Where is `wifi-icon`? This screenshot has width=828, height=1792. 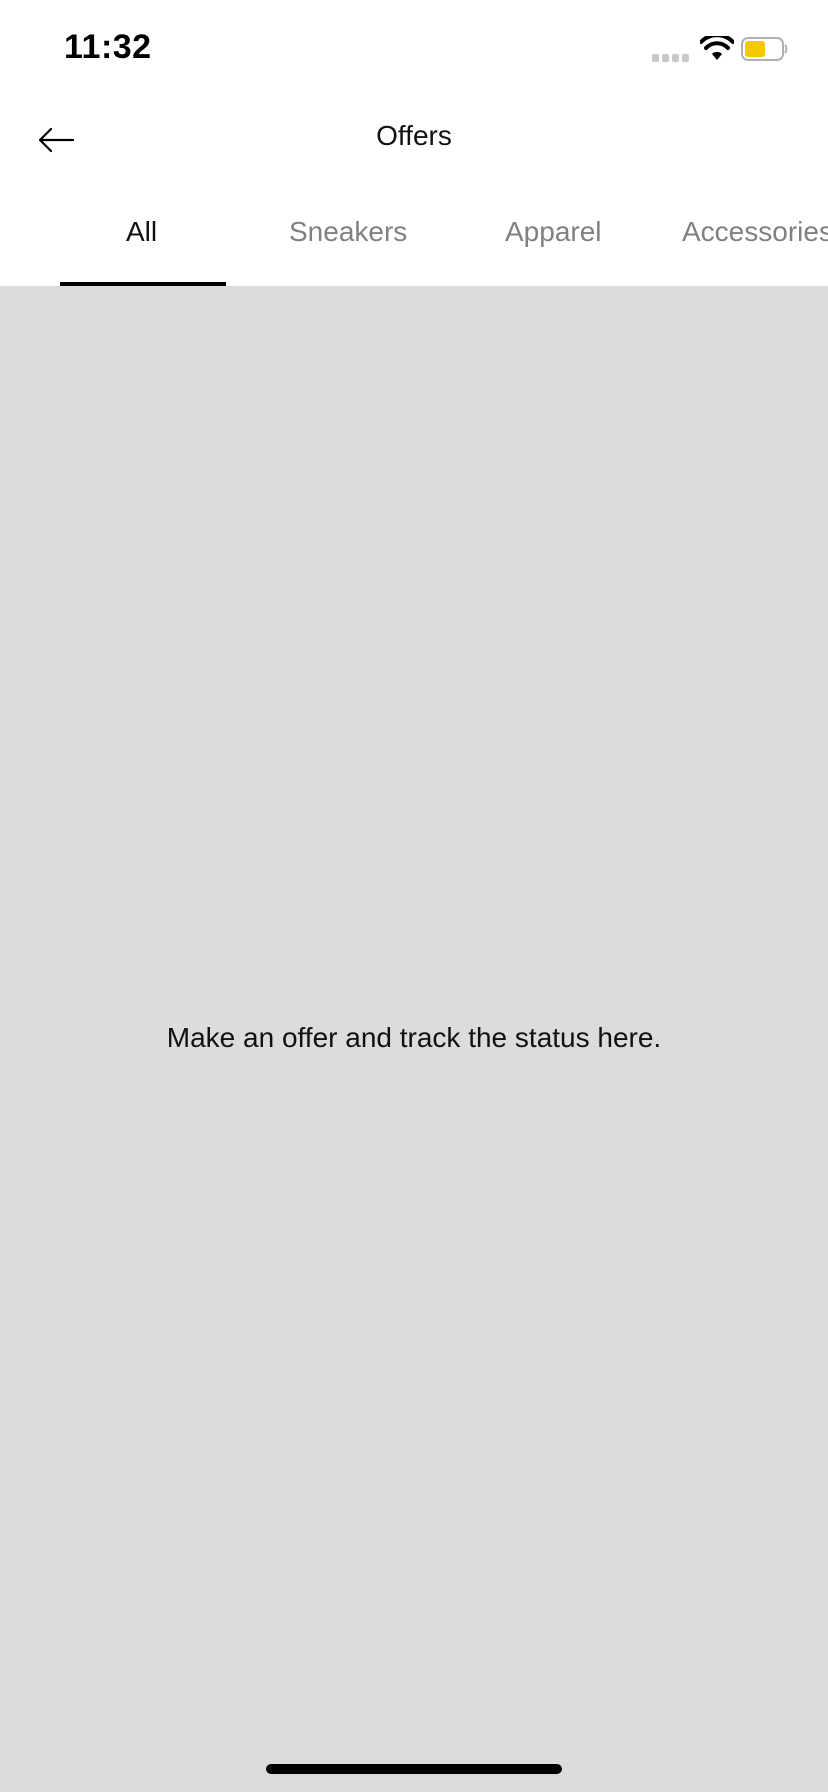 wifi-icon is located at coordinates (717, 48).